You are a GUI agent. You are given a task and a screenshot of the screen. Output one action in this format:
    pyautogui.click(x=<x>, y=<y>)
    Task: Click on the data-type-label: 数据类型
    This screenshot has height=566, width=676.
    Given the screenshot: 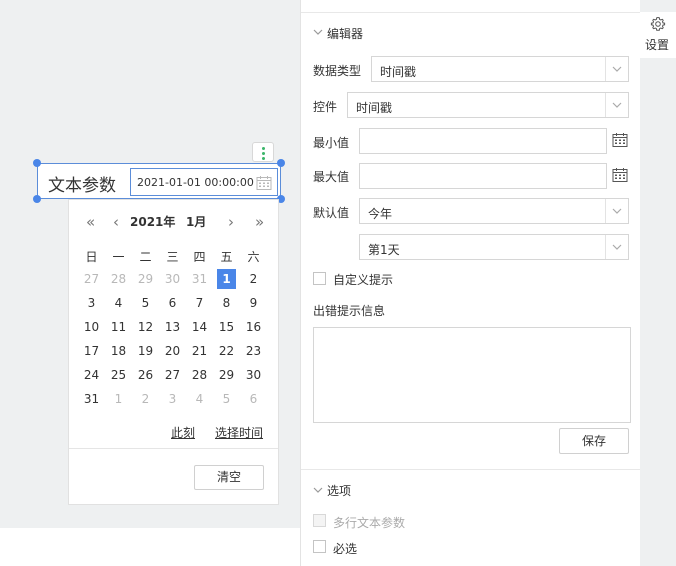 What is the action you would take?
    pyautogui.click(x=337, y=71)
    